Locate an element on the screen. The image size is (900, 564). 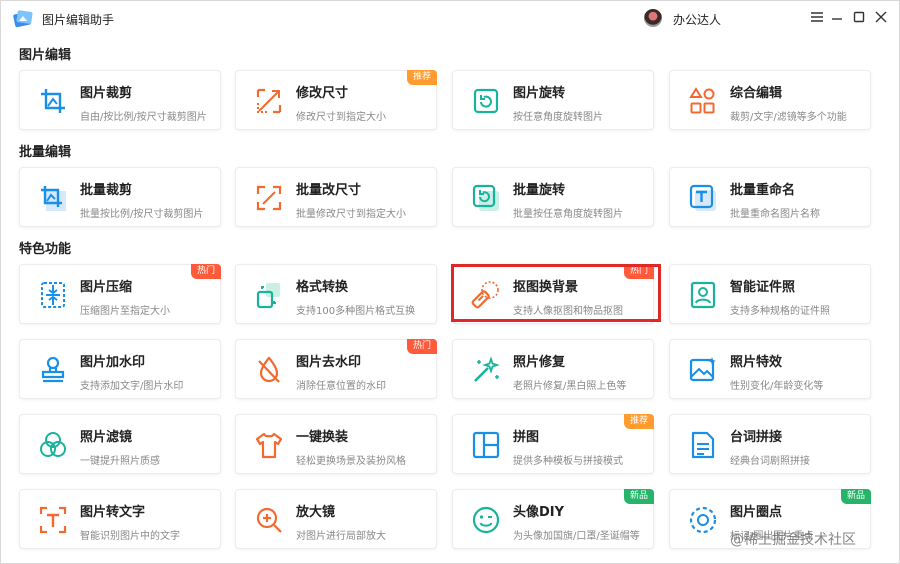
section-title-featured: 特色功能 is located at coordinates (45, 249).